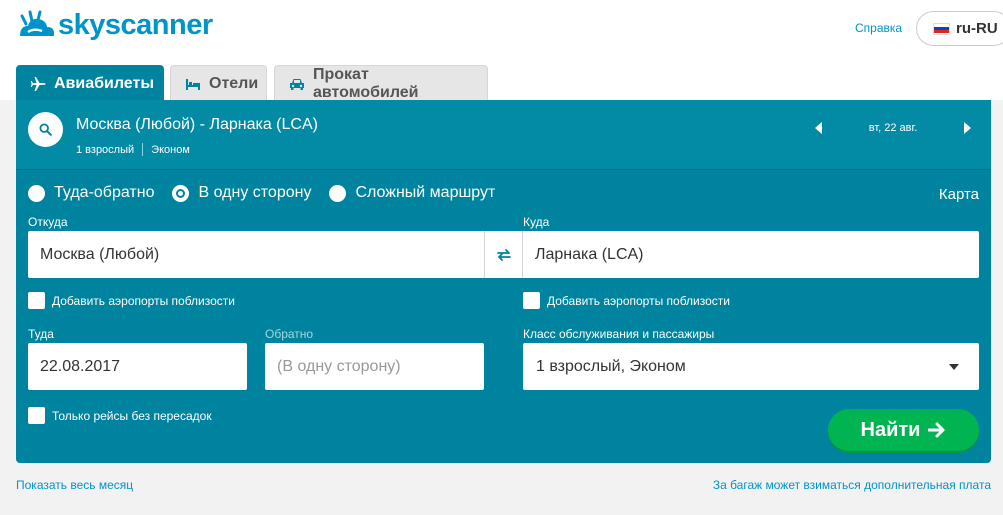 This screenshot has width=1003, height=515. Describe the element at coordinates (611, 366) in the screenshot. I see `cabin-class-value: 1 взрослый, Эконом` at that location.